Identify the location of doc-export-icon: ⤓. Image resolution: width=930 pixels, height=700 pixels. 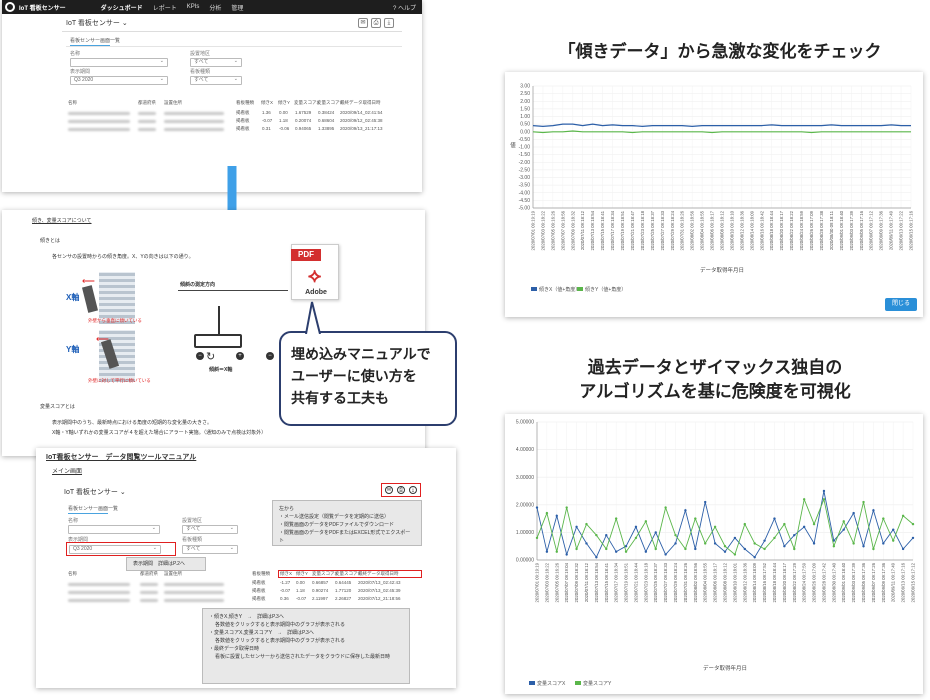
(413, 490).